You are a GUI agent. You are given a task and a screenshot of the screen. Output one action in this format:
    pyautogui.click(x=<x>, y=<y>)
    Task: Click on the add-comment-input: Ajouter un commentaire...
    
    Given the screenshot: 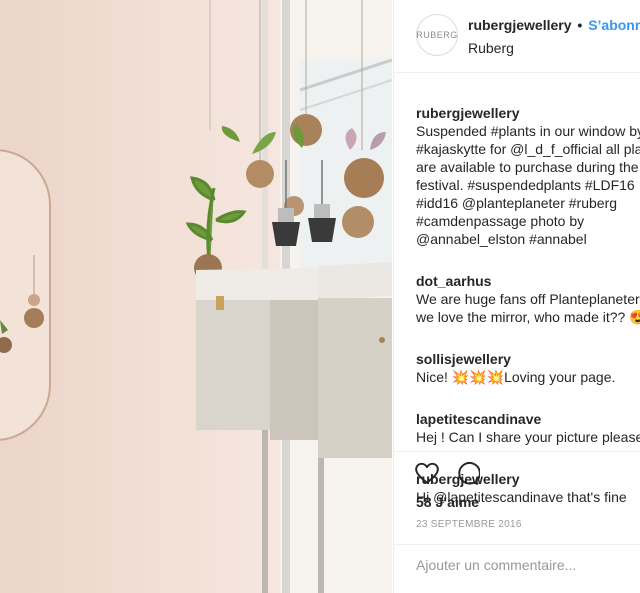 What is the action you would take?
    pyautogui.click(x=496, y=565)
    